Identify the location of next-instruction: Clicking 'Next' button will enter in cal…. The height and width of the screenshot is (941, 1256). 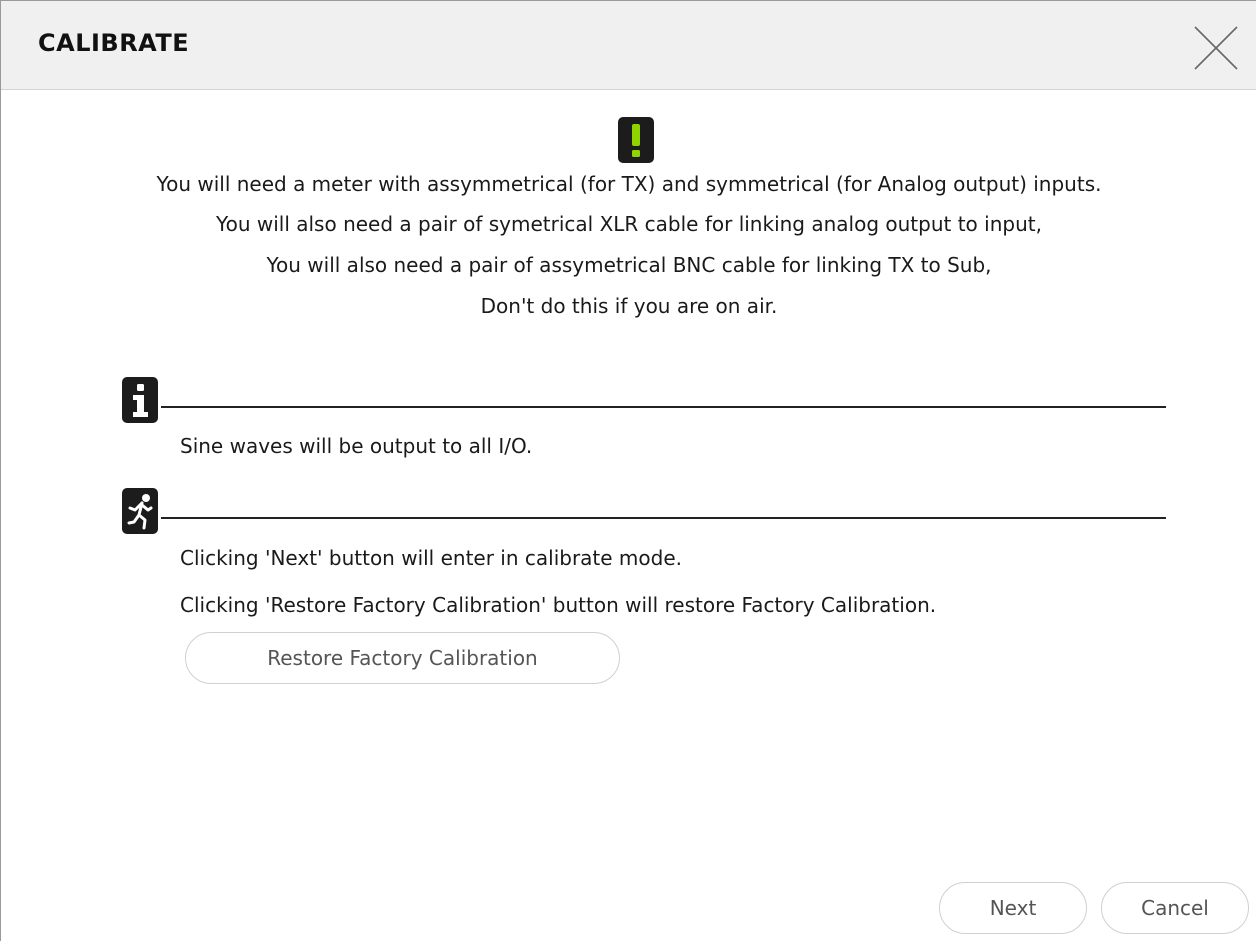
(431, 558).